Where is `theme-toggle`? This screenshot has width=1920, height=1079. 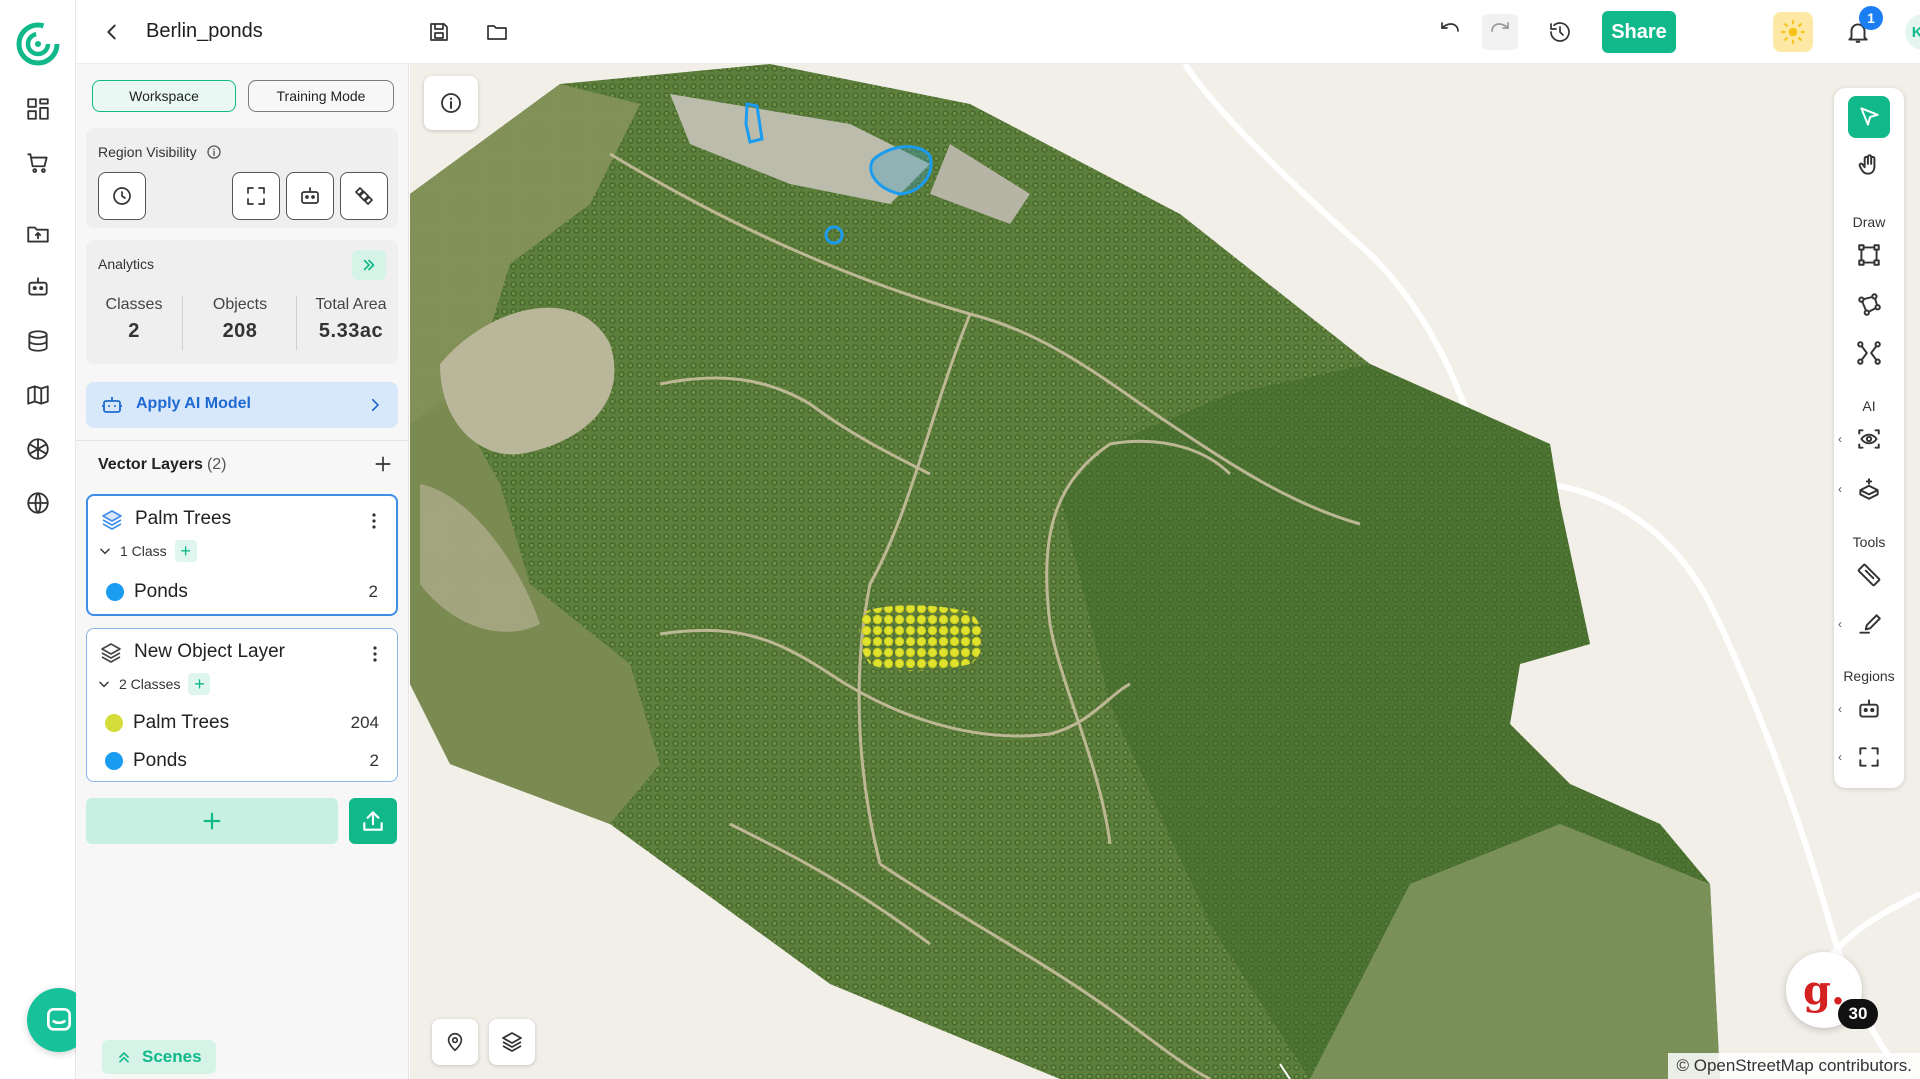
theme-toggle is located at coordinates (1793, 32).